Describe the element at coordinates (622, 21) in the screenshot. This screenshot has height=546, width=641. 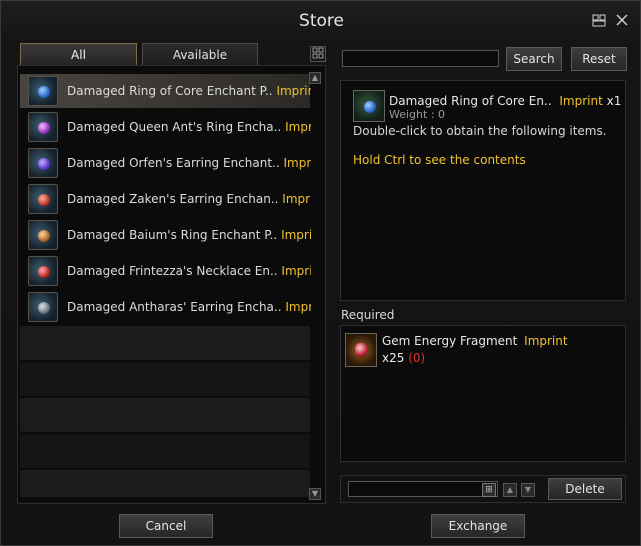
I see `close-icon` at that location.